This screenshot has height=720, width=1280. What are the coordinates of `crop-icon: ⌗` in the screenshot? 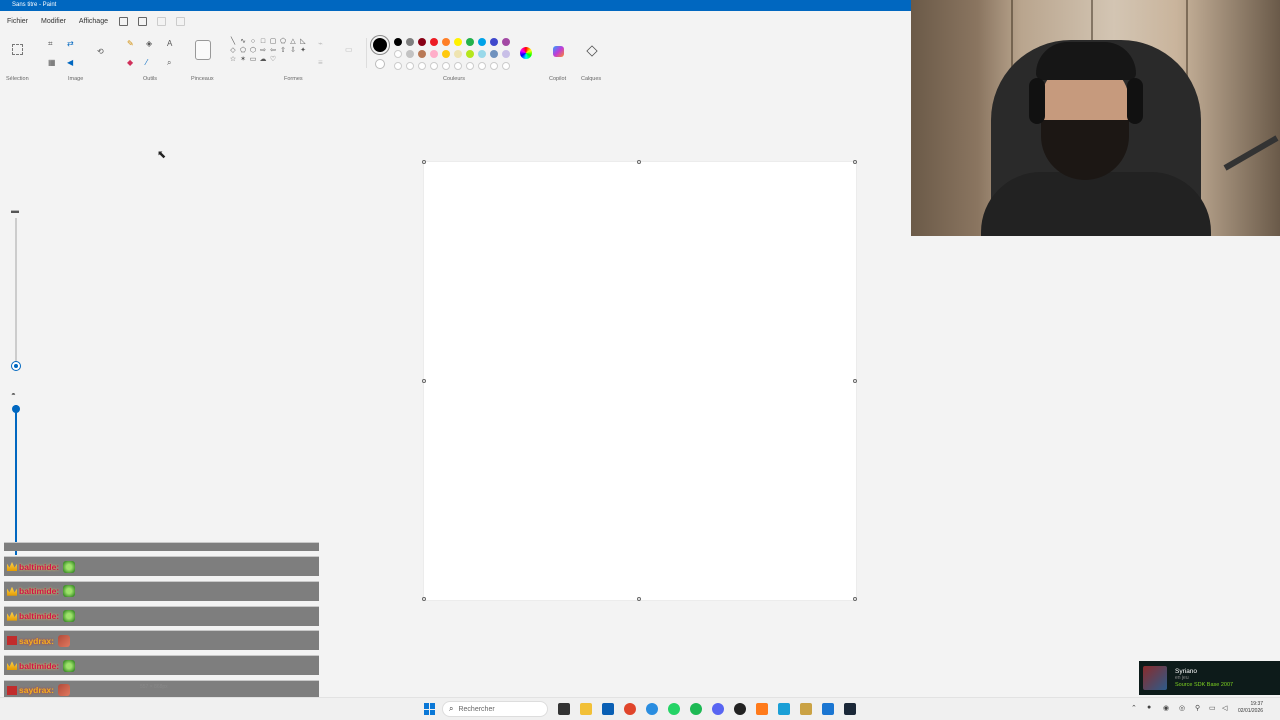 It's located at (50, 44).